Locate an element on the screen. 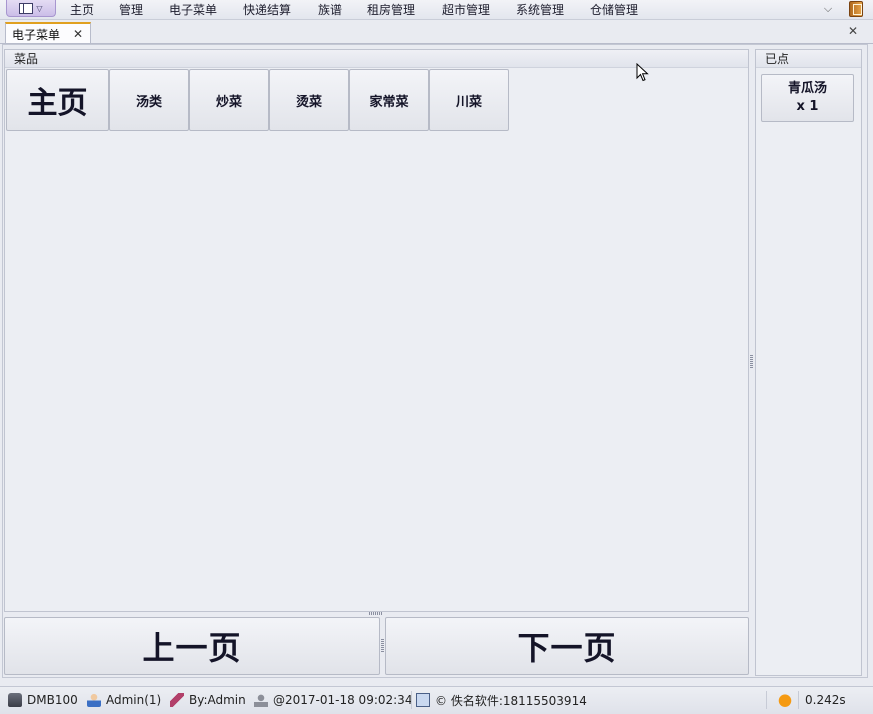 The height and width of the screenshot is (714, 873). app-menu-button: ▽ is located at coordinates (31, 8).